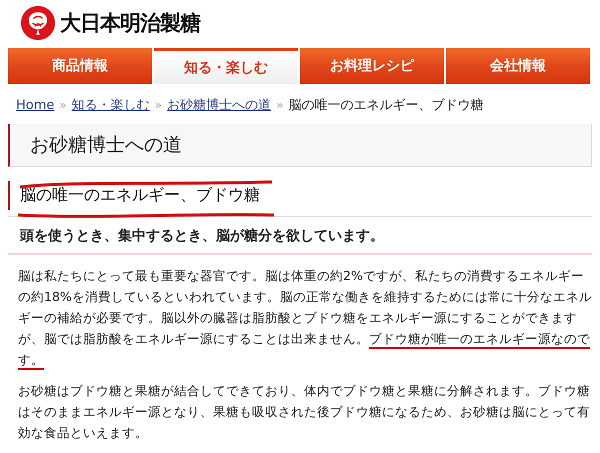 This screenshot has width=600, height=453. What do you see at coordinates (226, 66) in the screenshot?
I see `nav-tab: 知る・楽しむ` at bounding box center [226, 66].